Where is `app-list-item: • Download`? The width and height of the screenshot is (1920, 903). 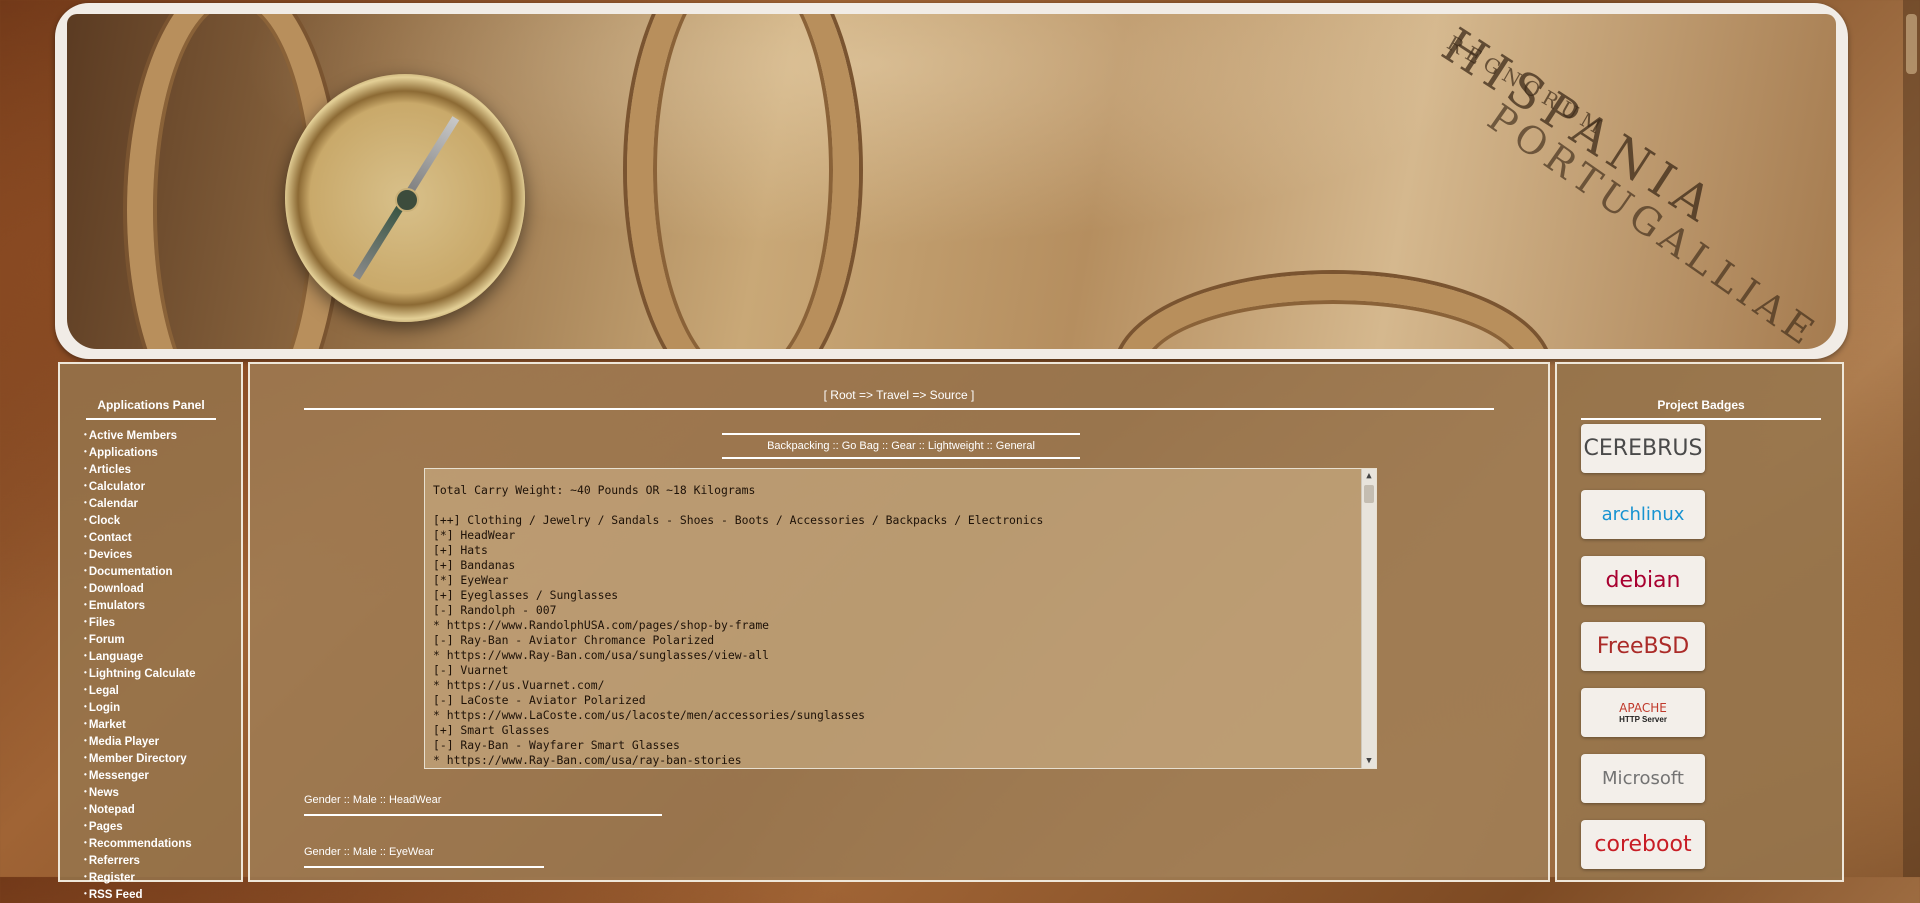 app-list-item: • Download is located at coordinates (140, 588).